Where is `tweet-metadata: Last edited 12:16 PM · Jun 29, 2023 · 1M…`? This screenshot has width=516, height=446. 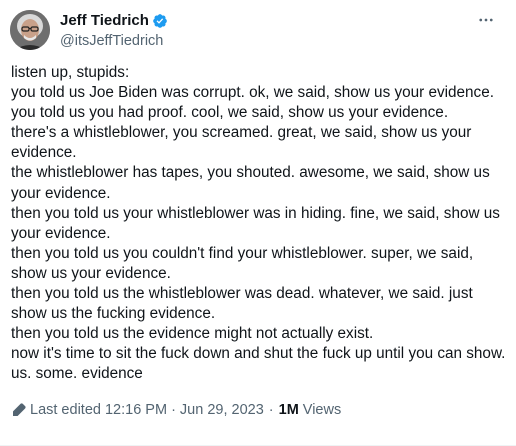
tweet-metadata: Last edited 12:16 PM · Jun 29, 2023 · 1M… is located at coordinates (176, 410).